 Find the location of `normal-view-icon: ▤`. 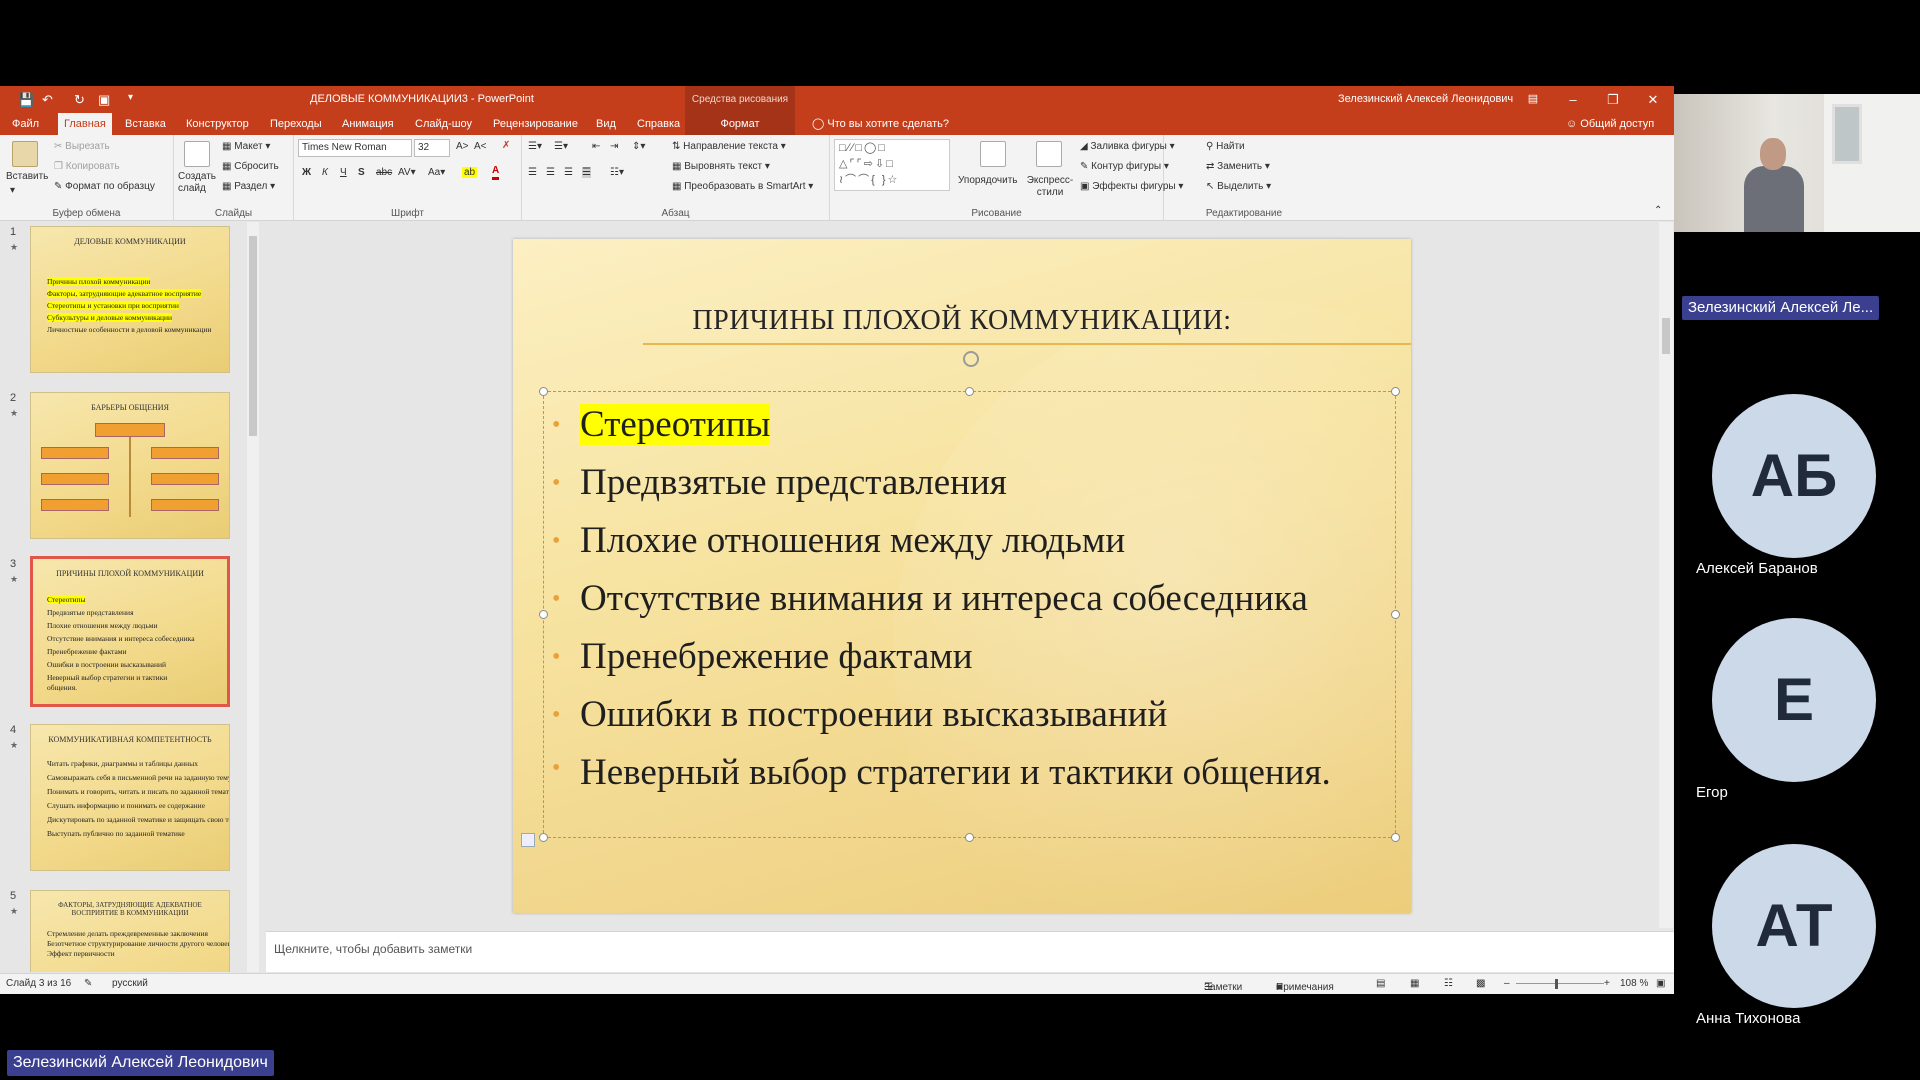

normal-view-icon: ▤ is located at coordinates (1380, 983).